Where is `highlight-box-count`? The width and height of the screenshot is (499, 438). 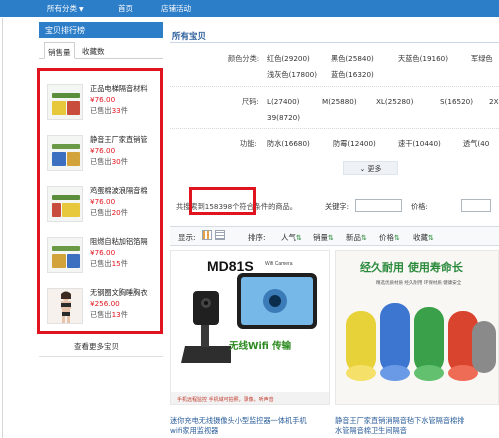
highlight-box-count is located at coordinates (222, 201).